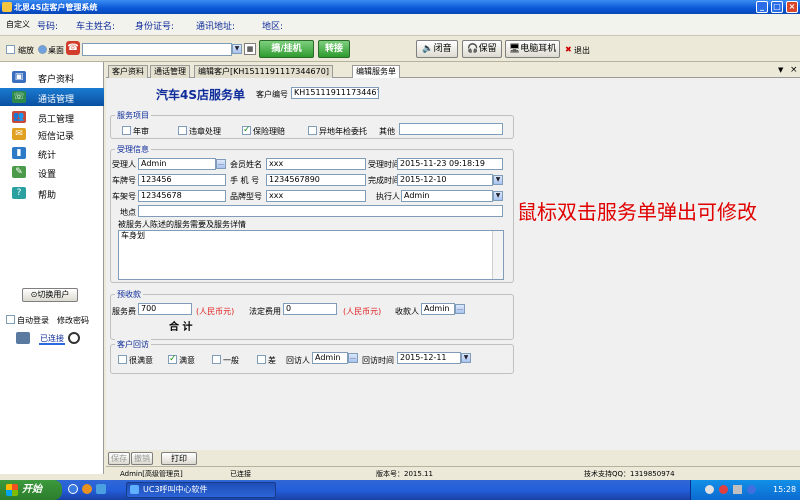  What do you see at coordinates (31, 490) in the screenshot?
I see `start-button: 开始` at bounding box center [31, 490].